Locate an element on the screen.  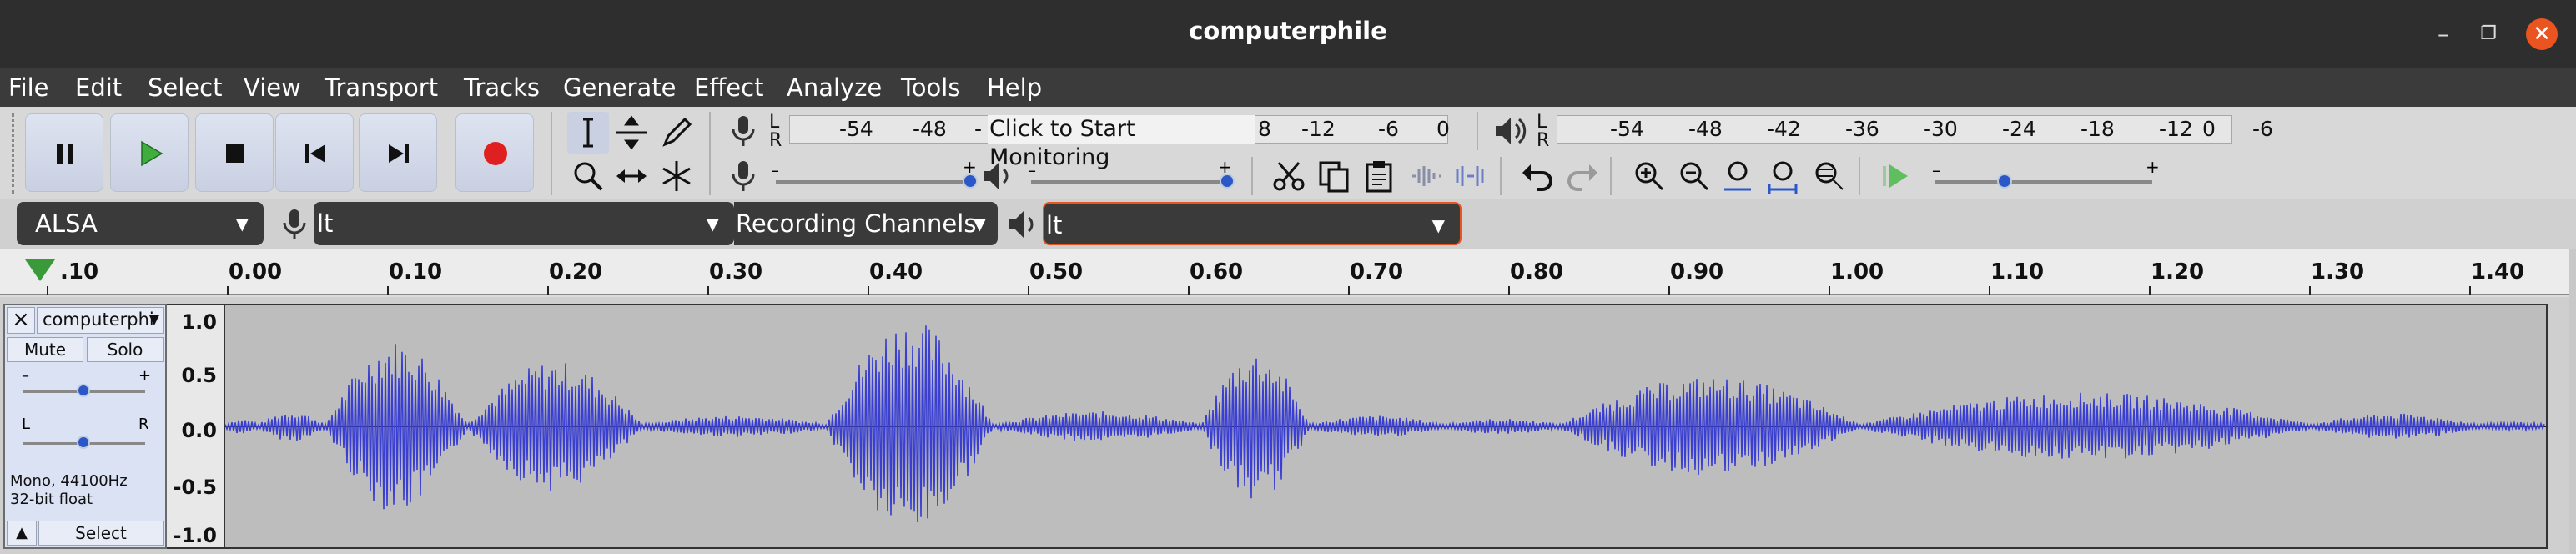
fit-selection-icon is located at coordinates (1737, 176).